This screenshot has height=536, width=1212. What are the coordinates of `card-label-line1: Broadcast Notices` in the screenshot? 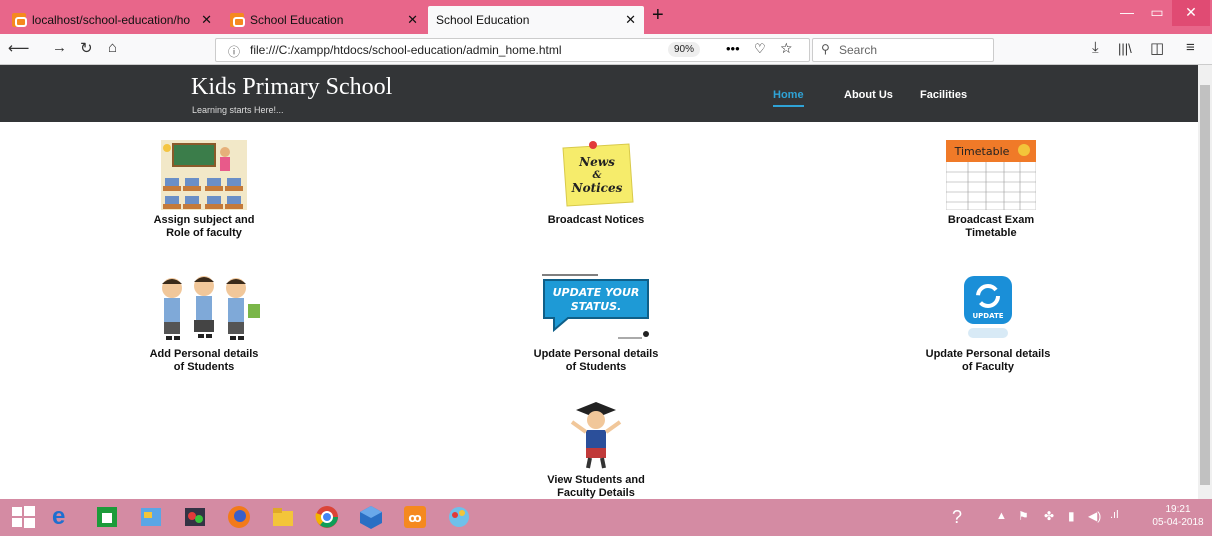 It's located at (596, 220).